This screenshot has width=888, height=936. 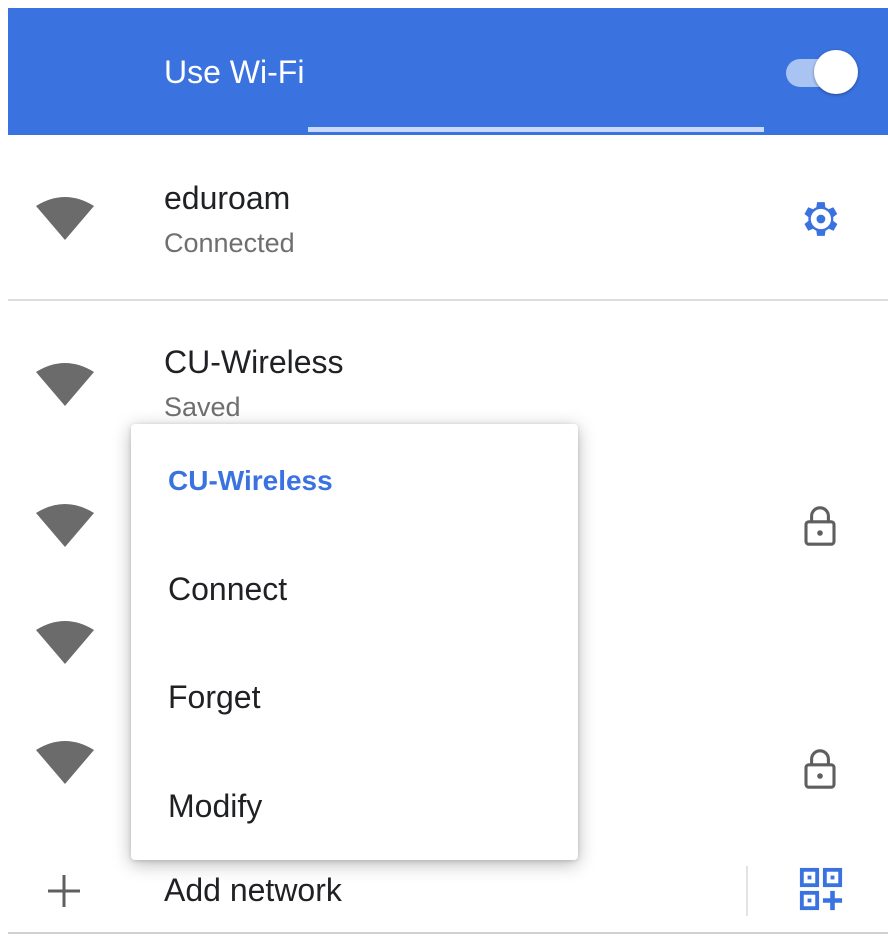 What do you see at coordinates (202, 407) in the screenshot?
I see `network-status: Saved` at bounding box center [202, 407].